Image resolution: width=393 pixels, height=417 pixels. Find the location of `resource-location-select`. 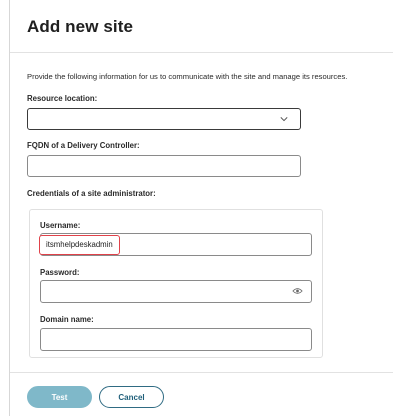

resource-location-select is located at coordinates (164, 119).